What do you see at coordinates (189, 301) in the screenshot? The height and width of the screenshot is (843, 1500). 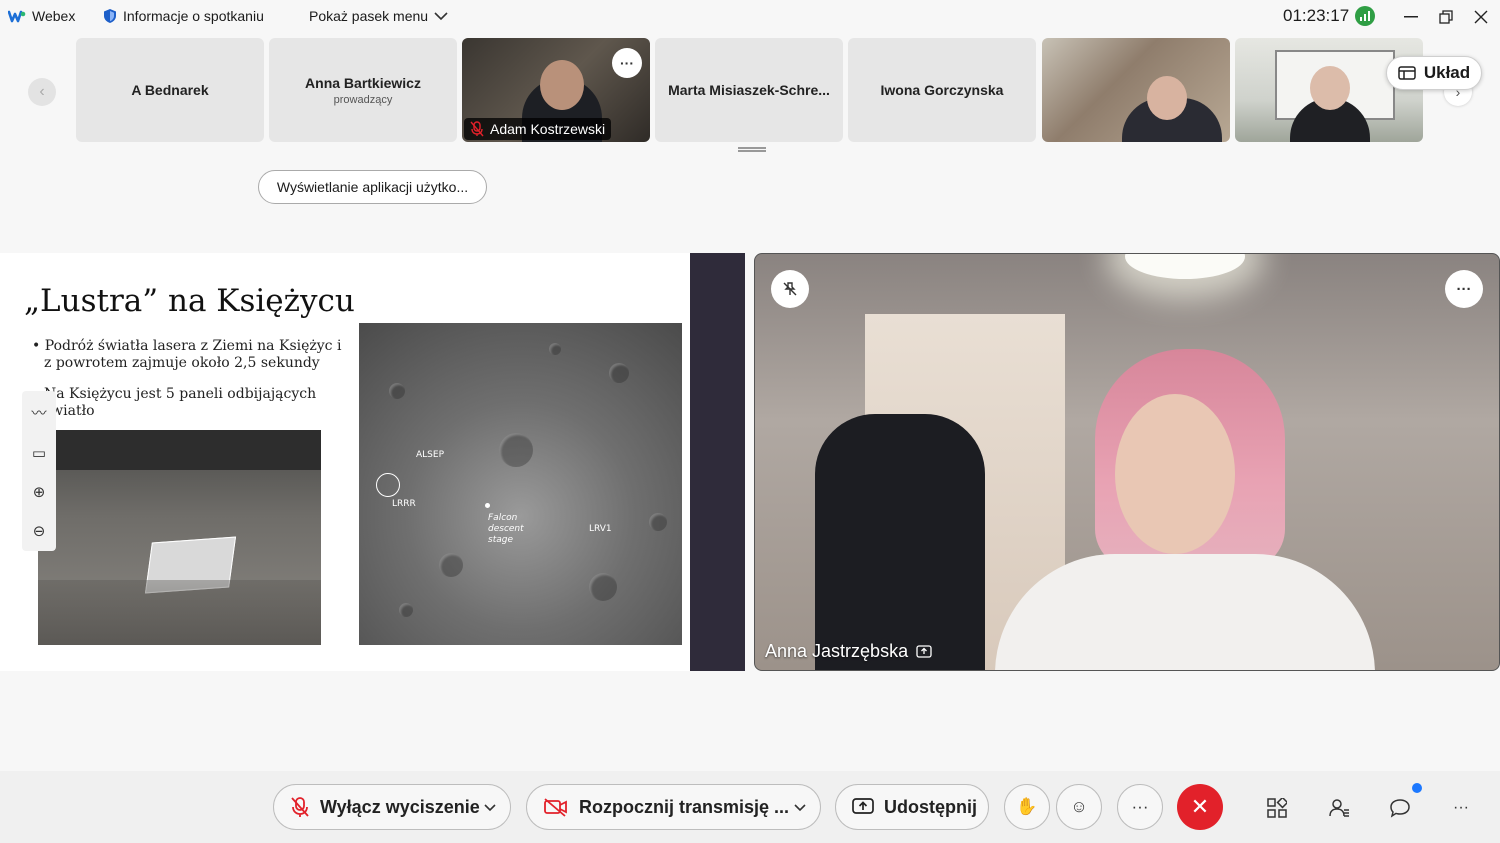 I see `slide-title: „Lustra” na Księżycu` at bounding box center [189, 301].